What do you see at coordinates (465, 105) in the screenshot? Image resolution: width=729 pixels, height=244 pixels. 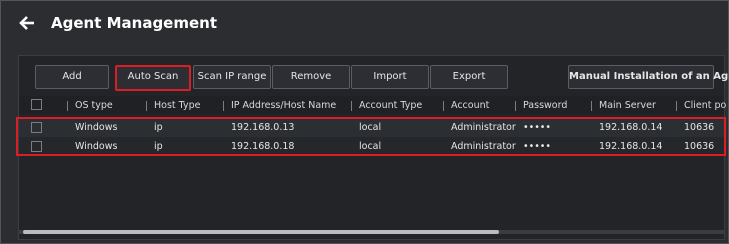 I see `column-account: Account` at bounding box center [465, 105].